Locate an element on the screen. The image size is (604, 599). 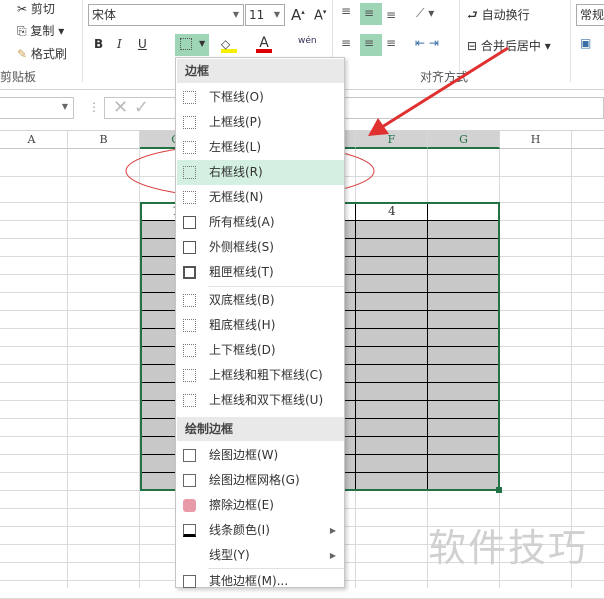
menu-item-left-border: 左框线(L) is located at coordinates (260, 147).